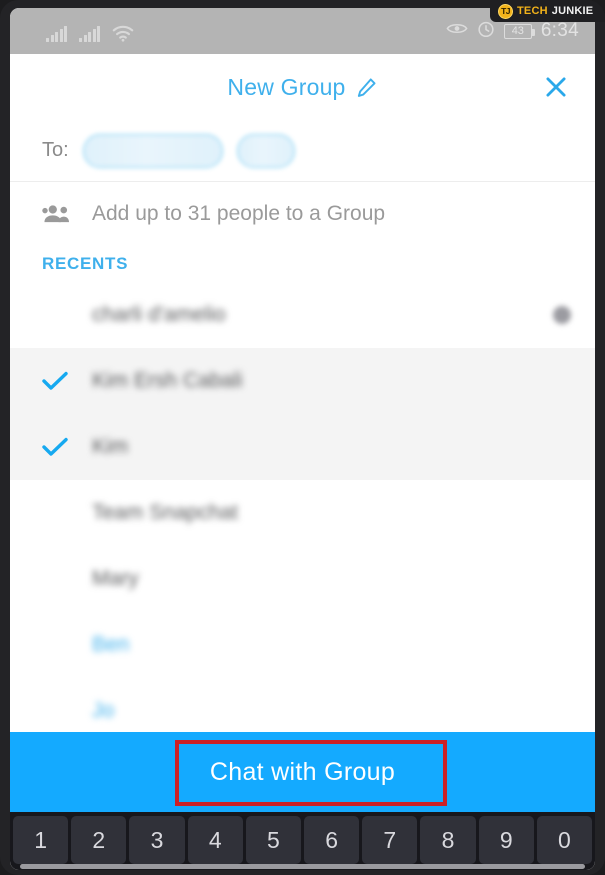  I want to click on people-group-icon, so click(57, 214).